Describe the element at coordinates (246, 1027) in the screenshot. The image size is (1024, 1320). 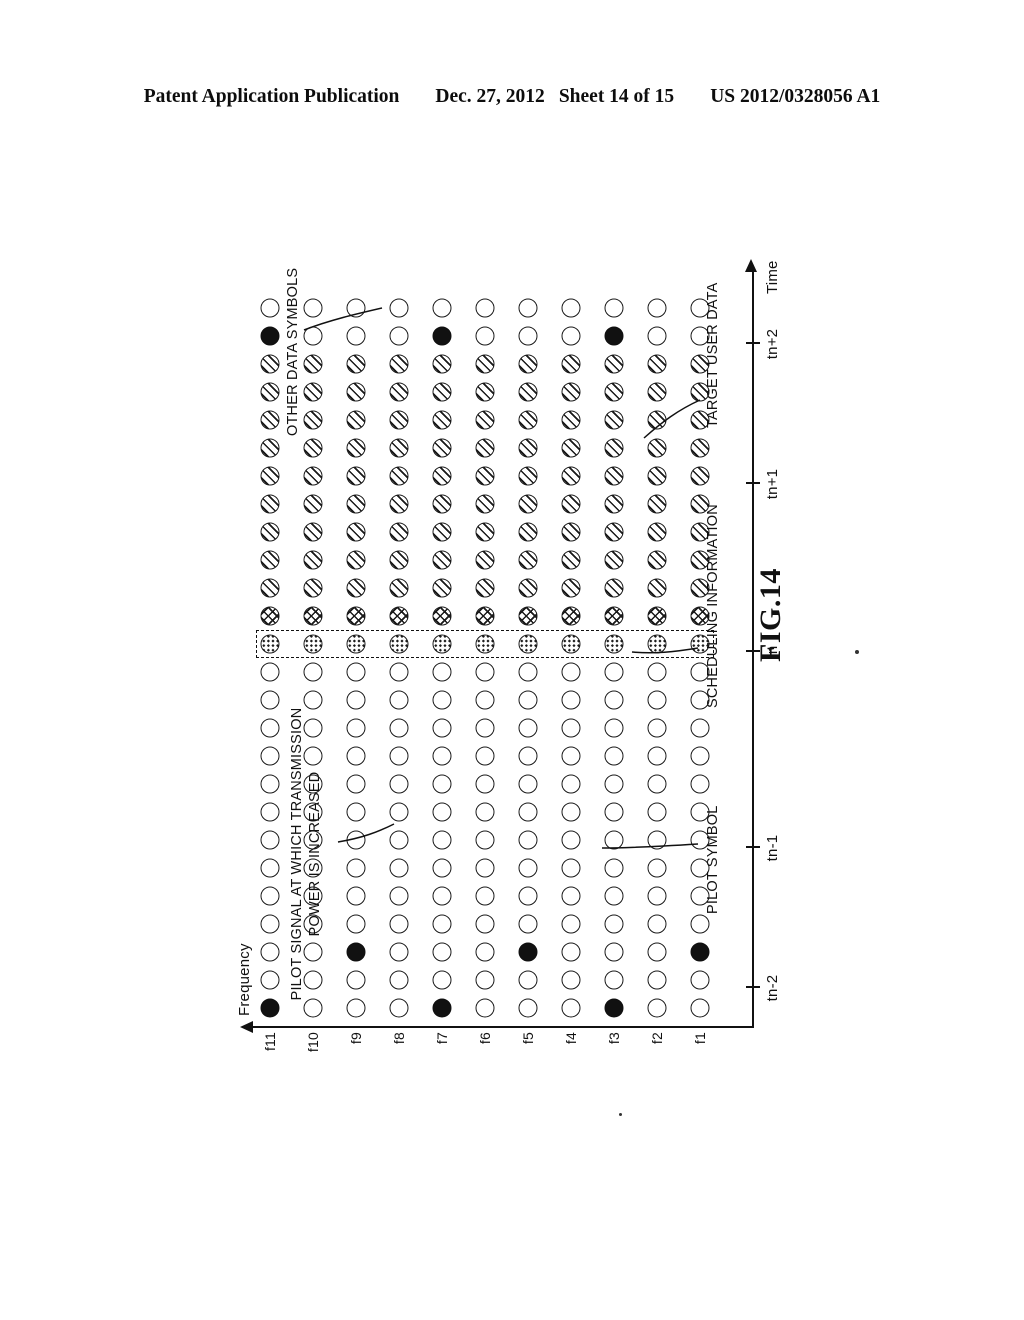
I see `frequency-axis-arrow` at that location.